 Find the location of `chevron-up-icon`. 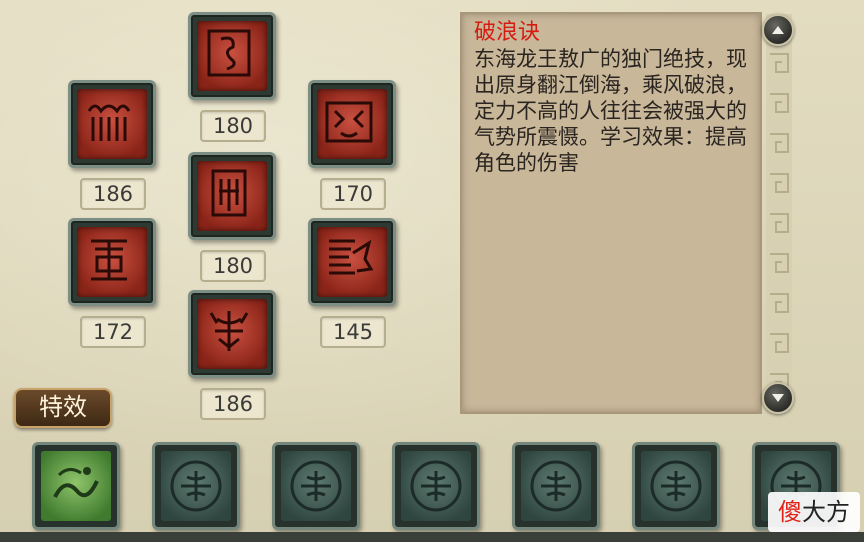

chevron-up-icon is located at coordinates (778, 30).